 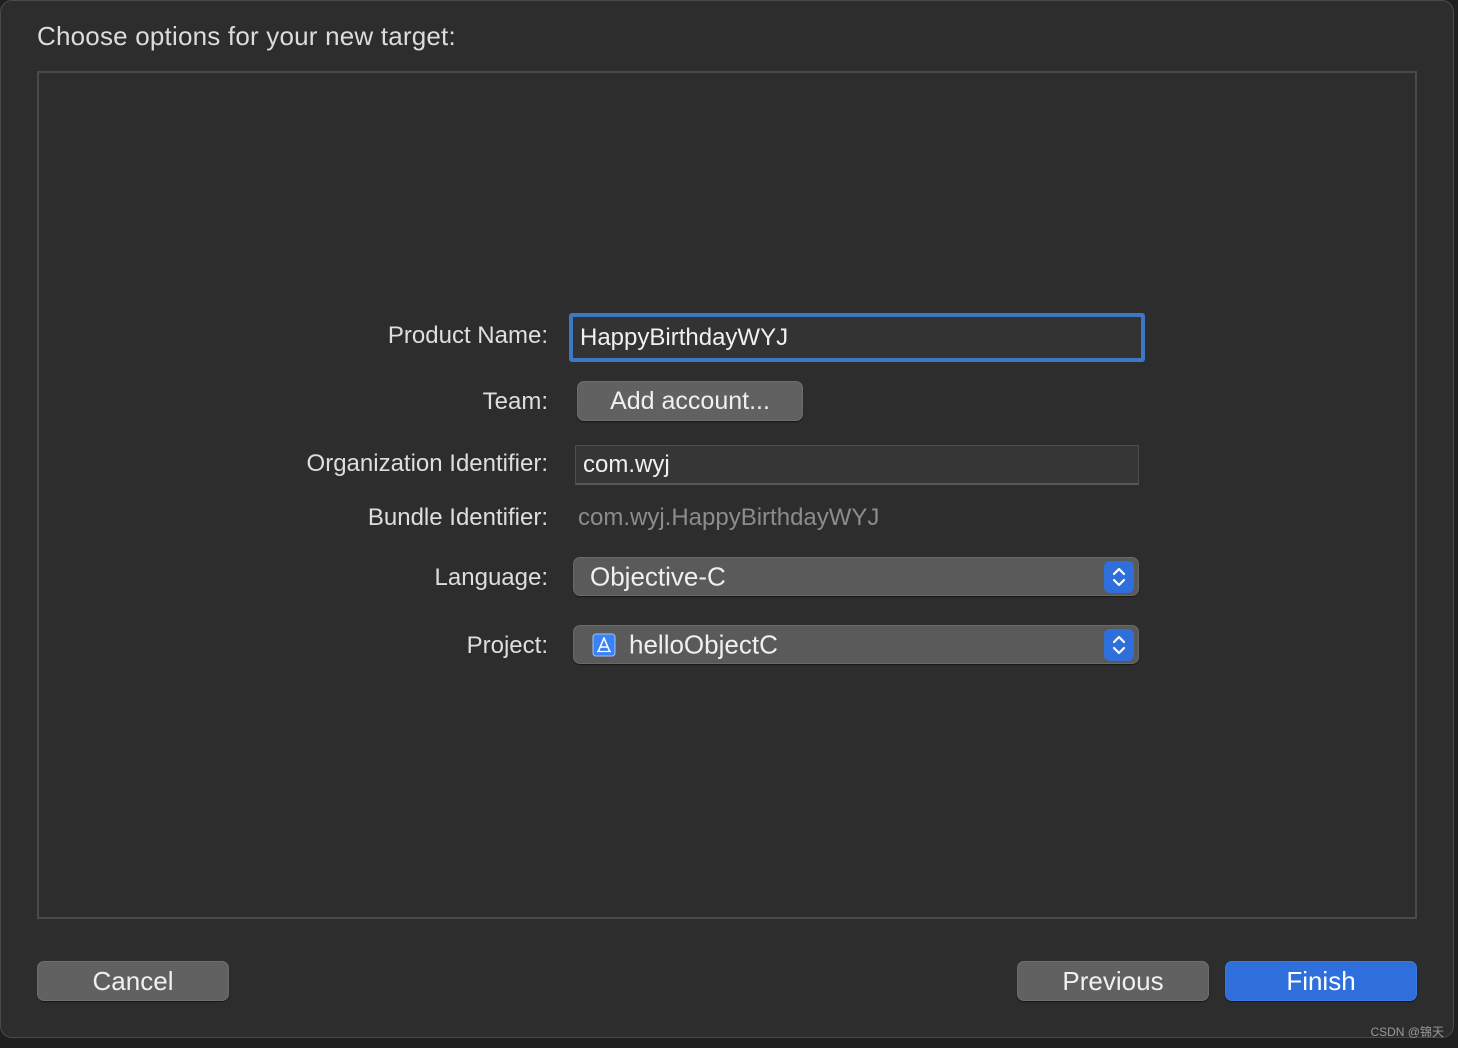 I want to click on bundle-identifier-label: Bundle Identifier:, so click(x=457, y=517).